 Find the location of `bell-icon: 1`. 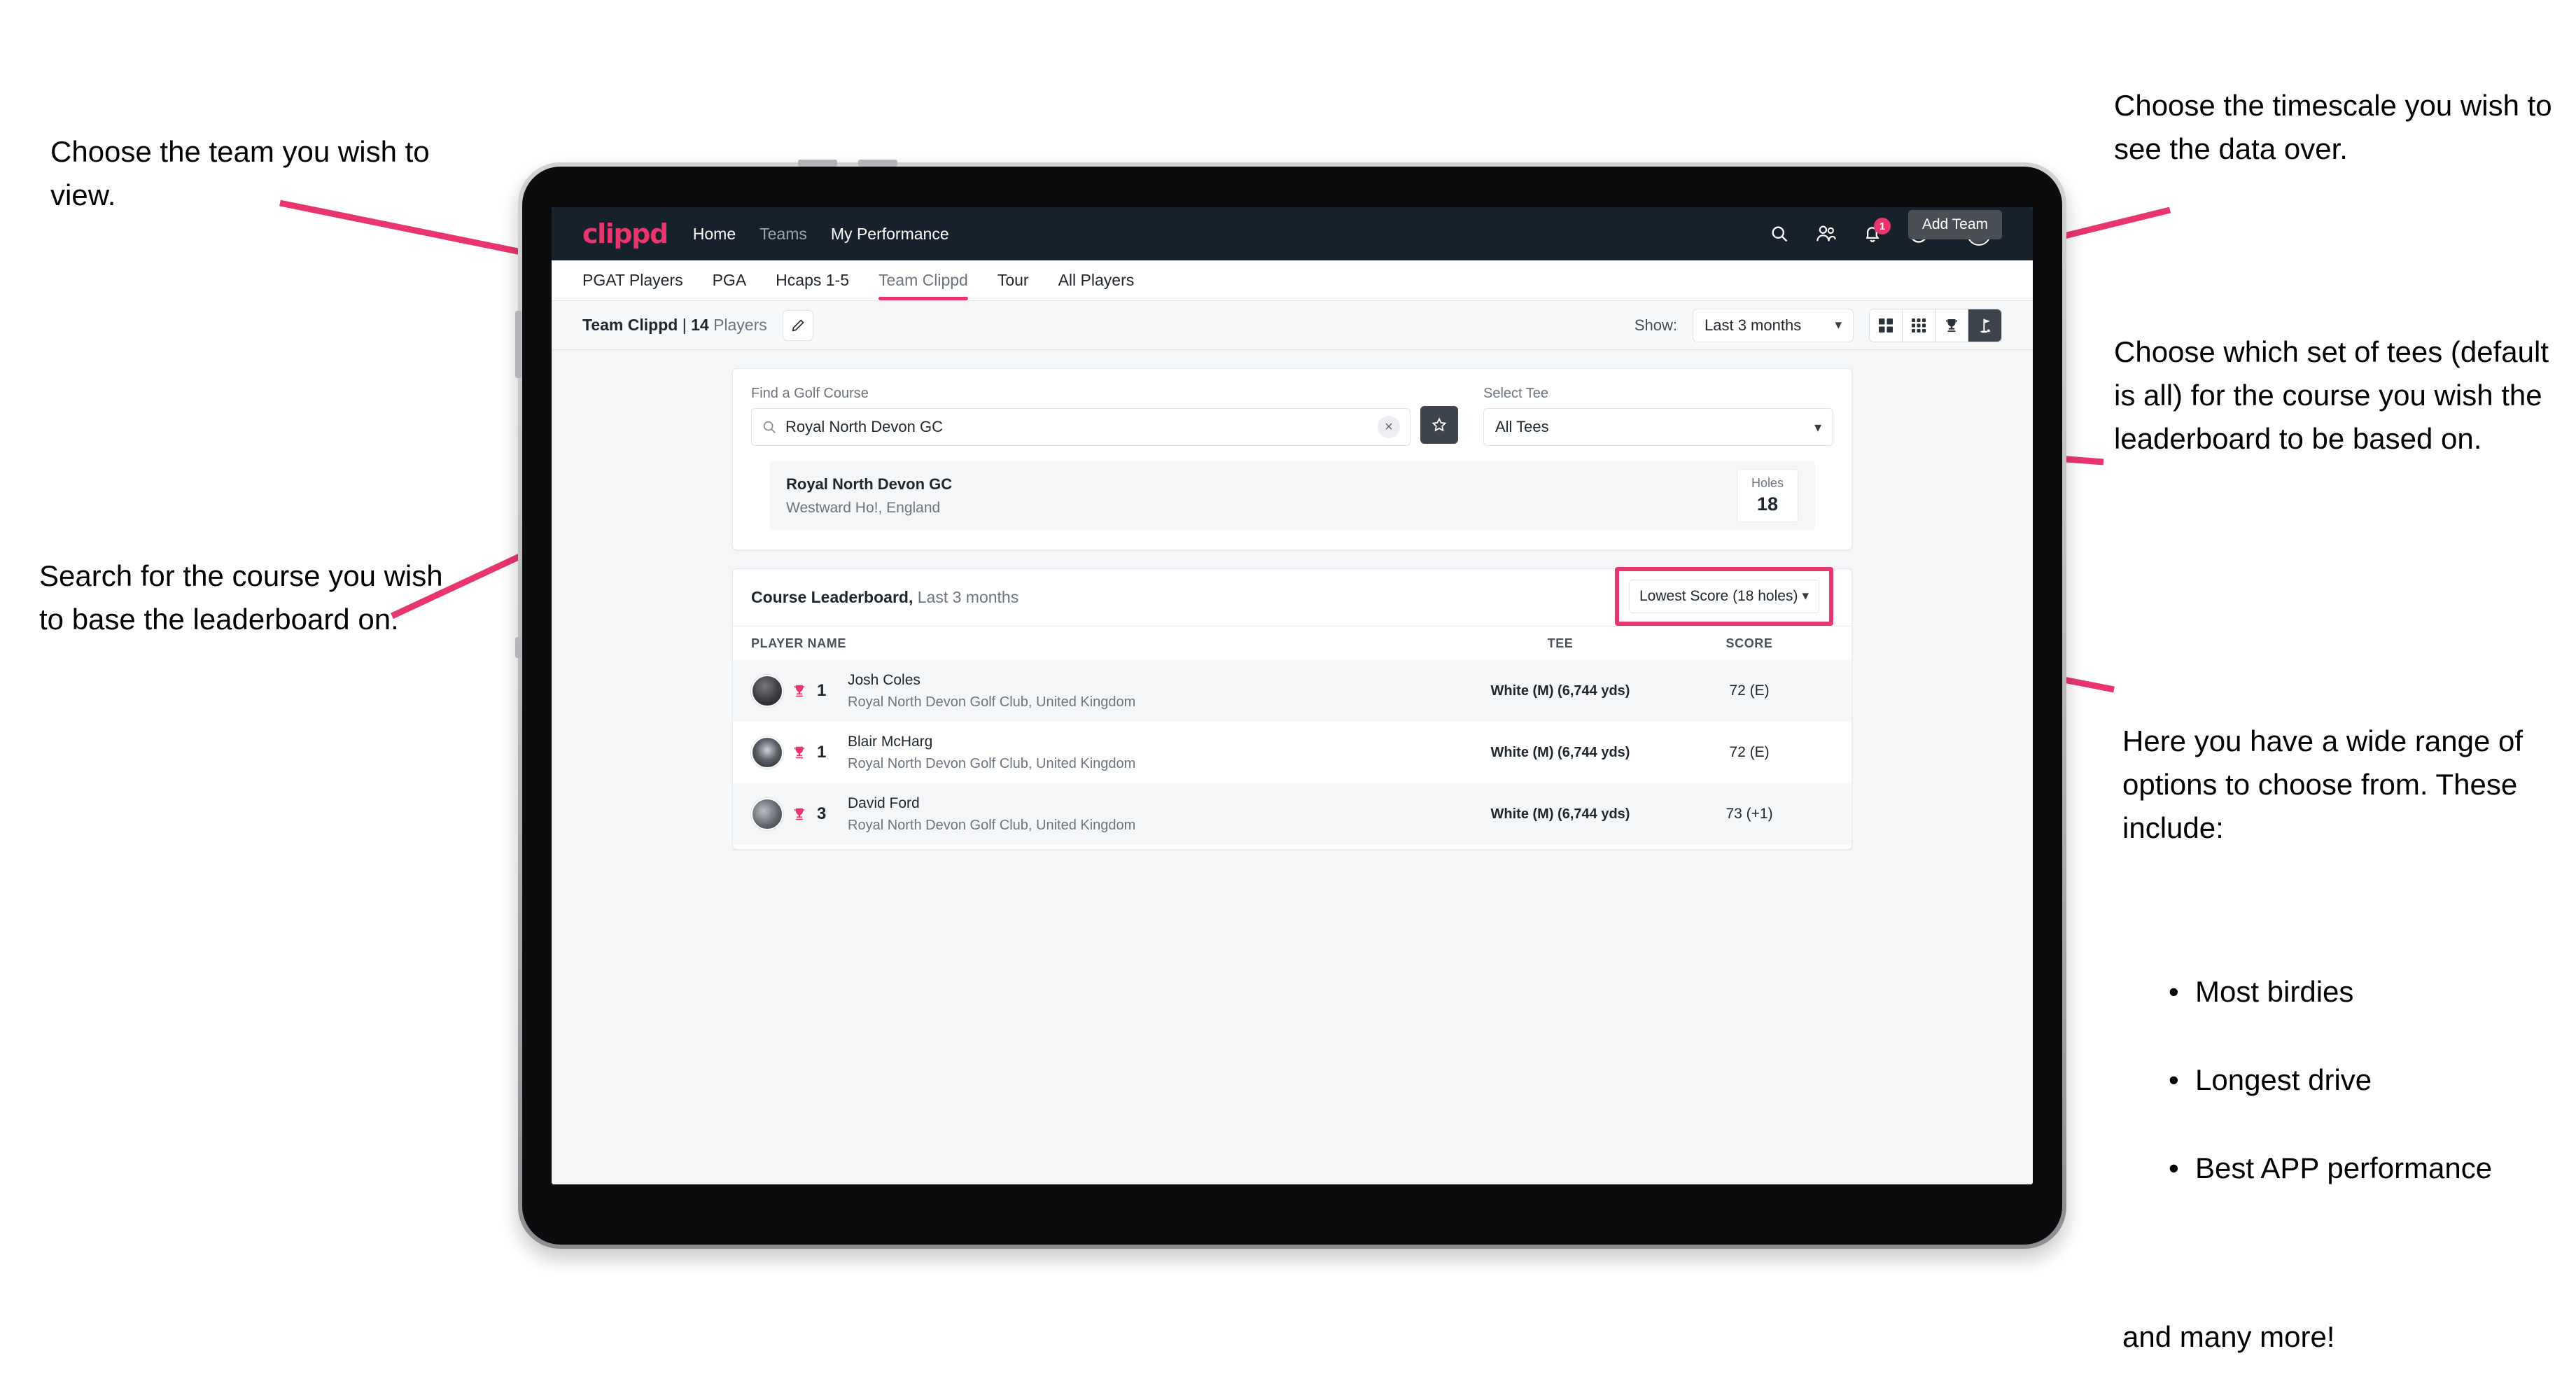

bell-icon: 1 is located at coordinates (1877, 231).